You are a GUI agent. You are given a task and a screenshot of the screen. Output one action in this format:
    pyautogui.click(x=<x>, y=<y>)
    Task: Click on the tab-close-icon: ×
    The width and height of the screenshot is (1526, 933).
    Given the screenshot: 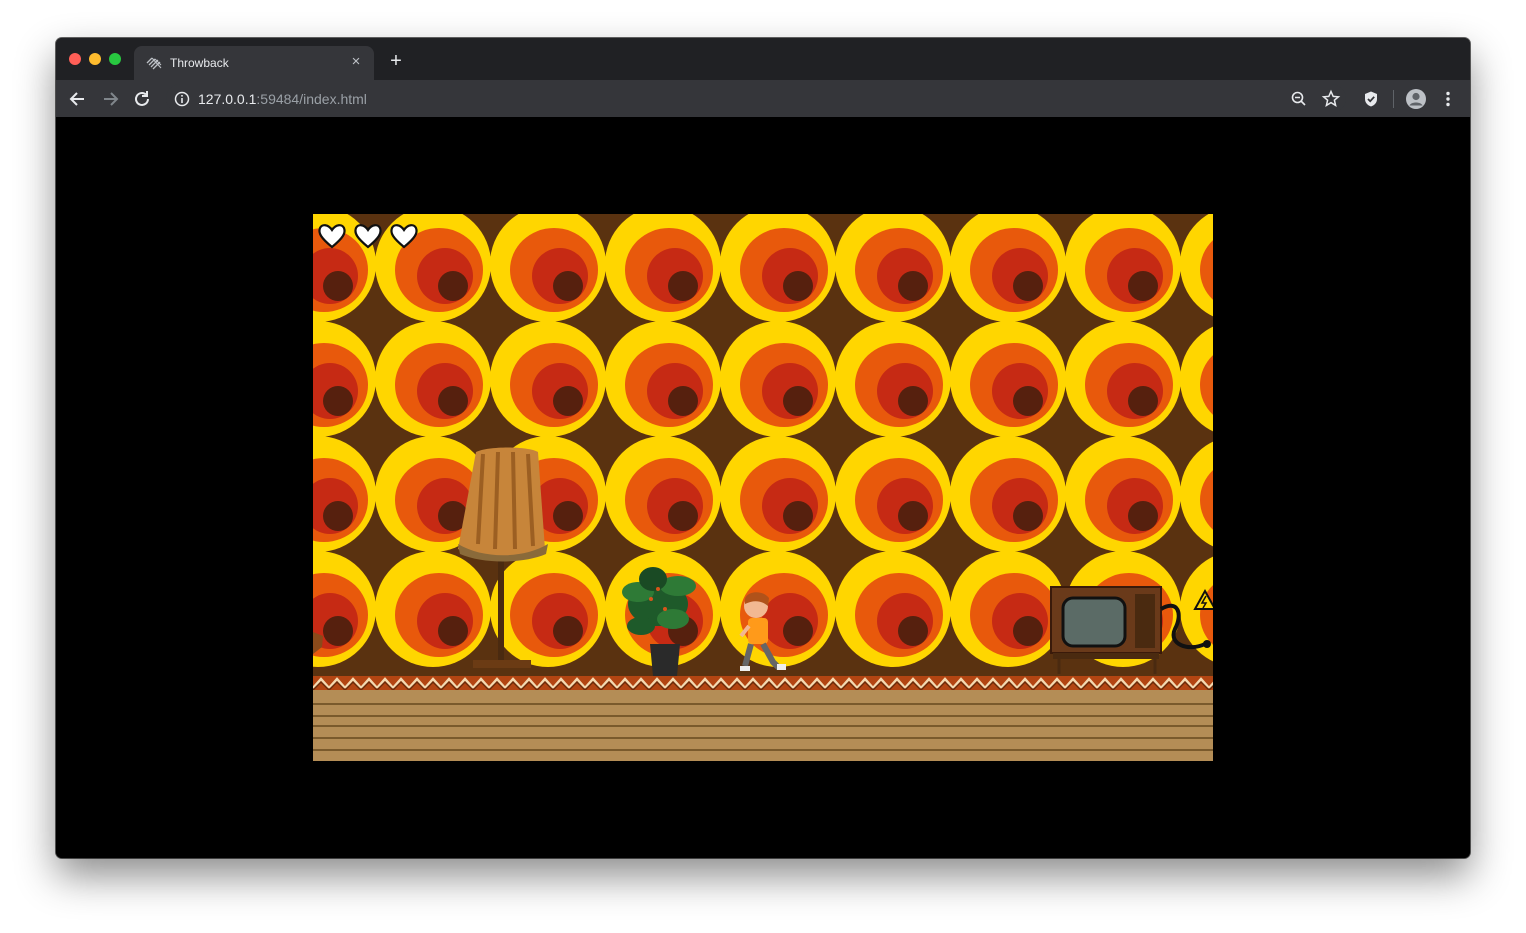 What is the action you would take?
    pyautogui.click(x=356, y=62)
    